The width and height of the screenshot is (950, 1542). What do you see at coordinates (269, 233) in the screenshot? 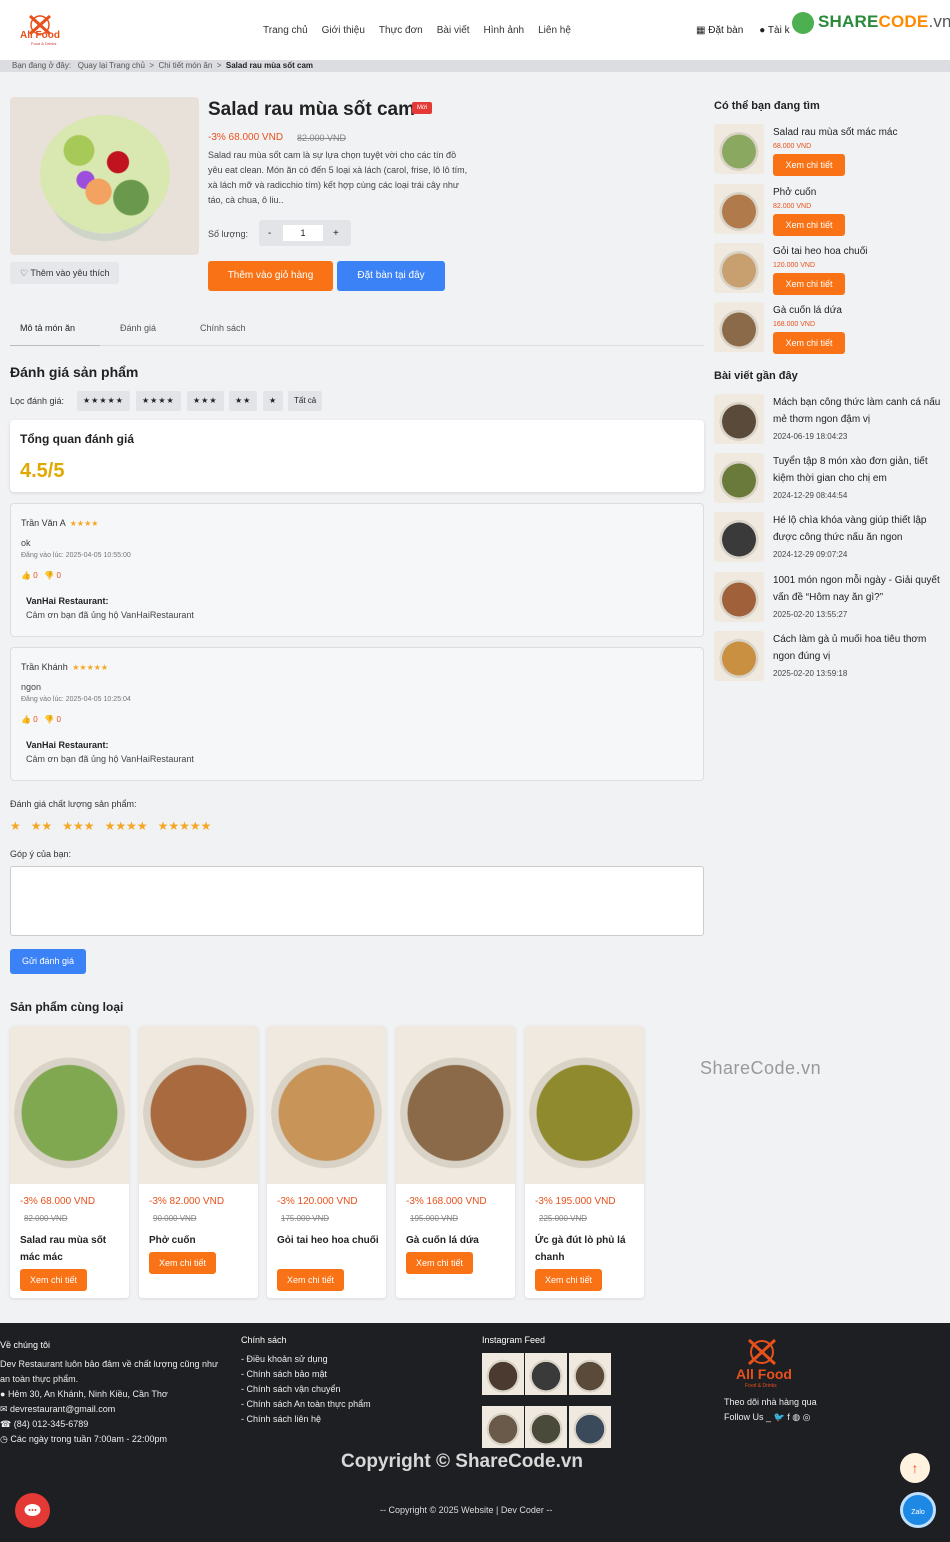
I see `quantity-minus-button: -` at bounding box center [269, 233].